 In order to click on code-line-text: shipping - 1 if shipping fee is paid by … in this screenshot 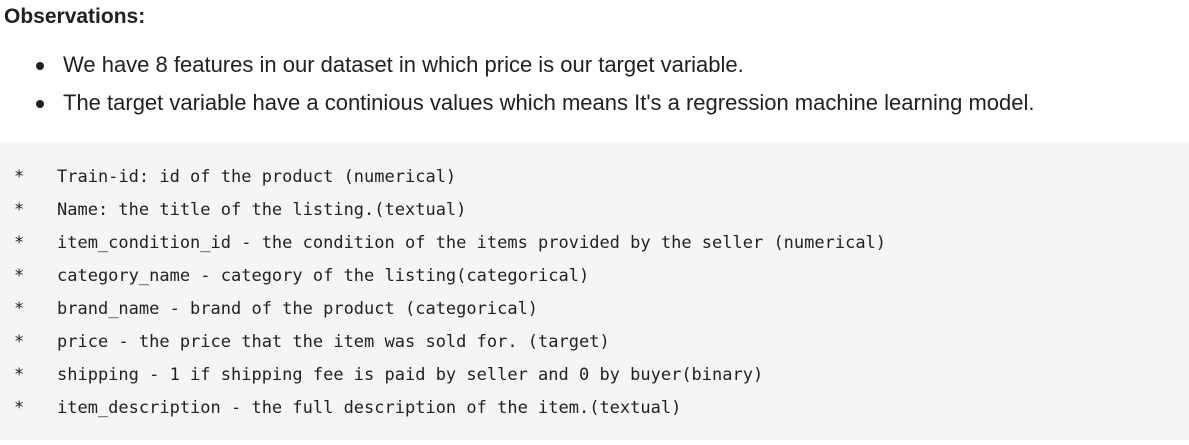, I will do `click(410, 375)`.